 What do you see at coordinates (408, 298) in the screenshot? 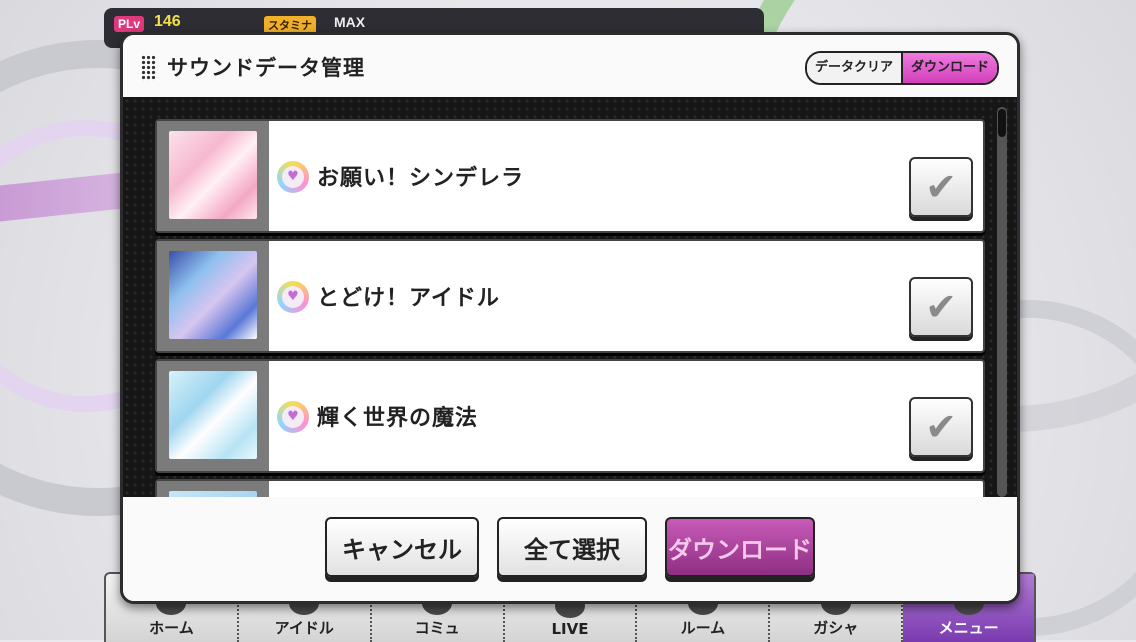
I see `song-title: とどけ！アイドル` at bounding box center [408, 298].